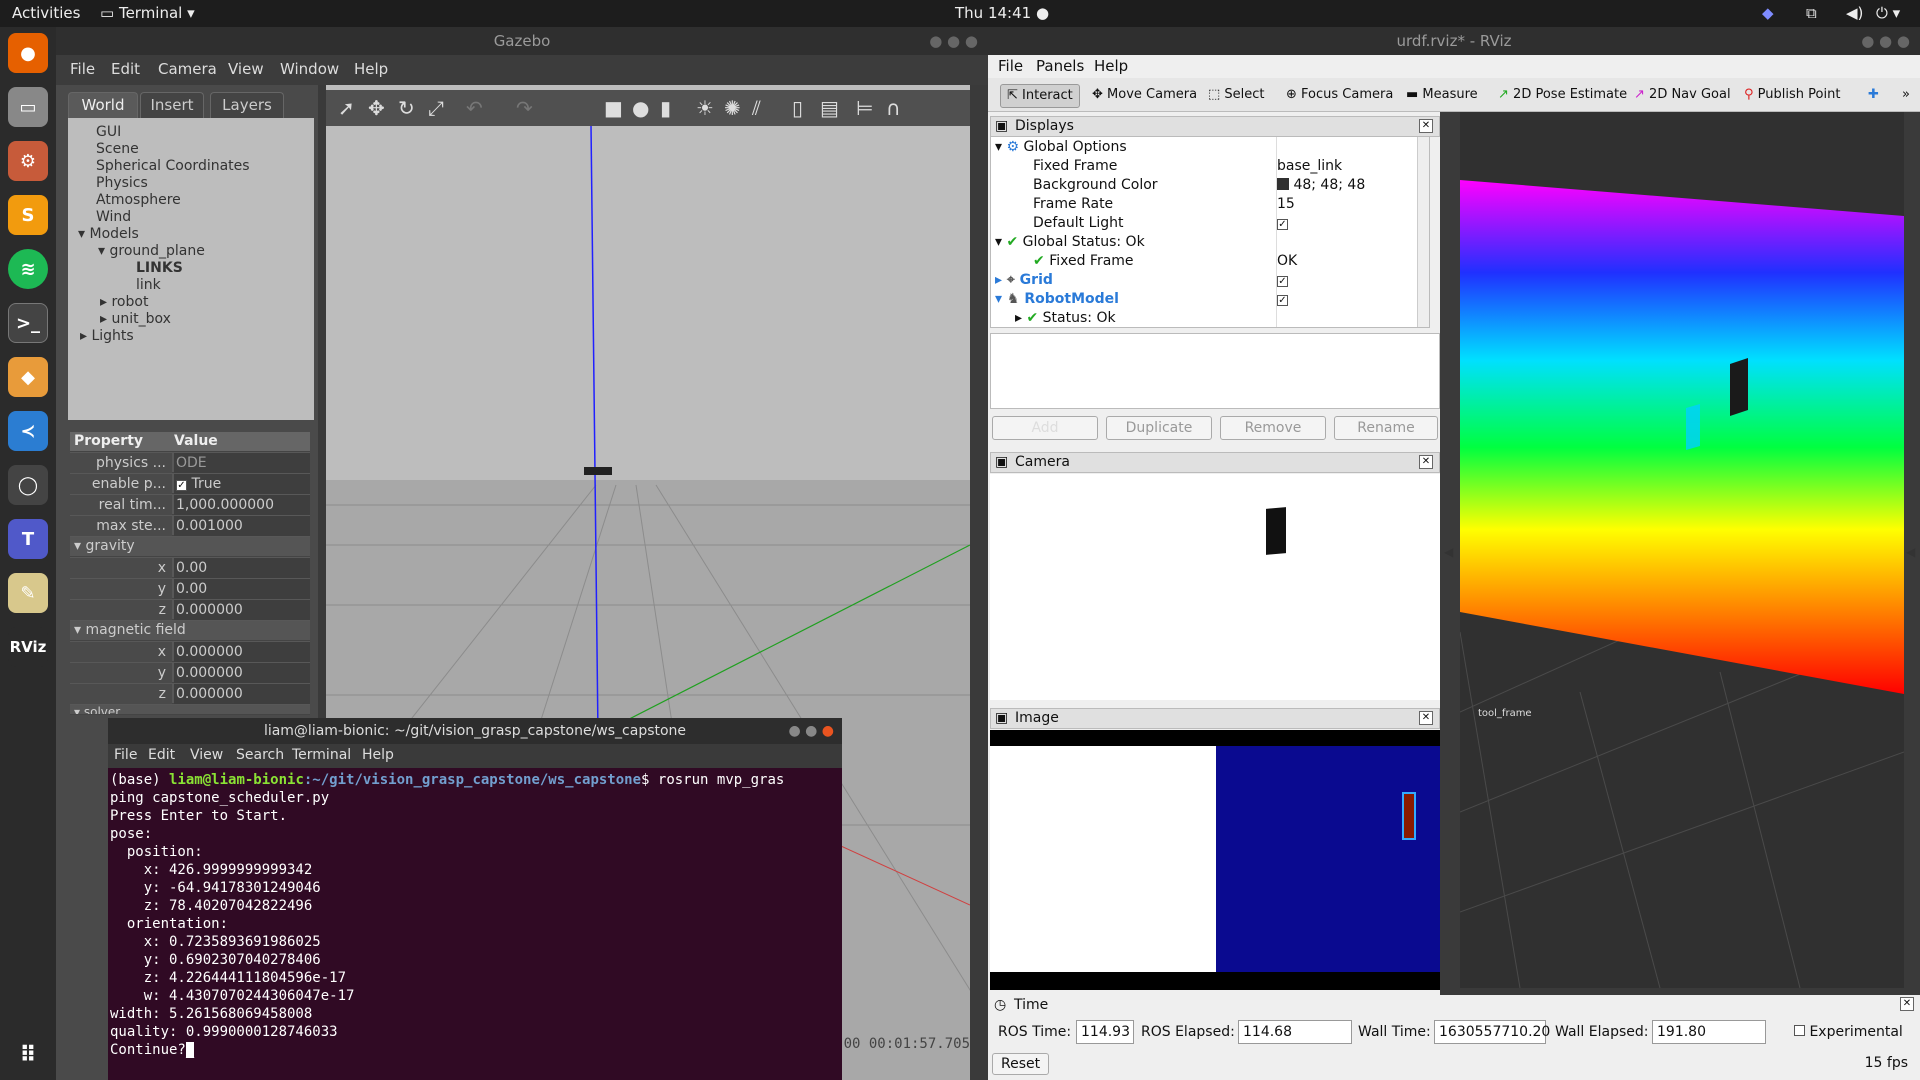 This screenshot has width=1920, height=1080. I want to click on image-view, so click(1215, 860).